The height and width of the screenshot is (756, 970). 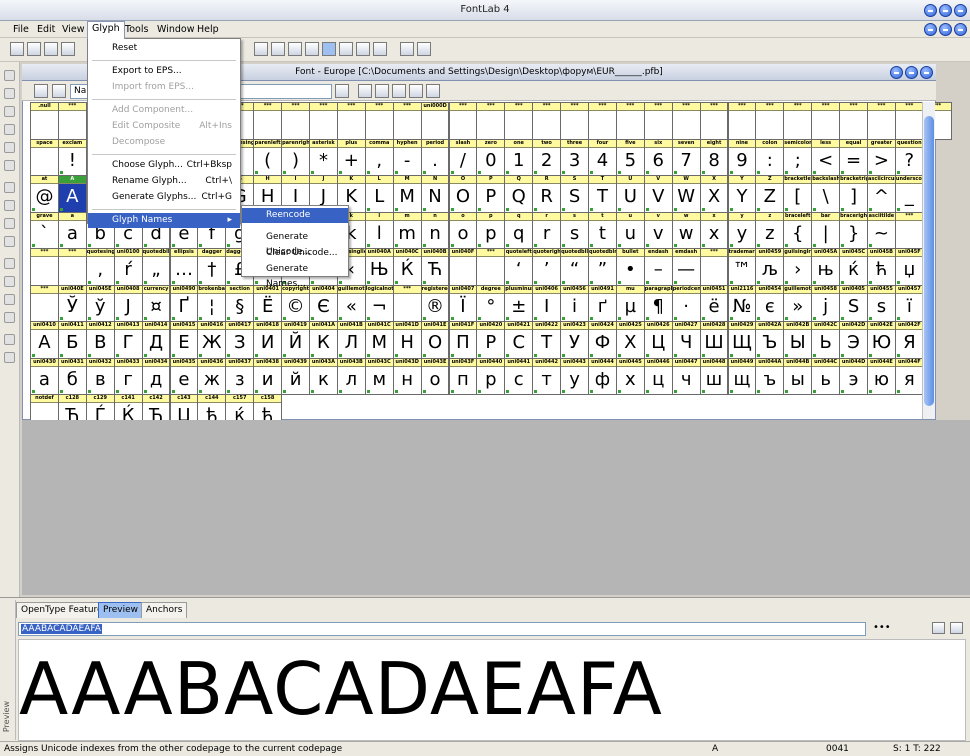 What do you see at coordinates (379, 194) in the screenshot?
I see `glyph-cell: LL` at bounding box center [379, 194].